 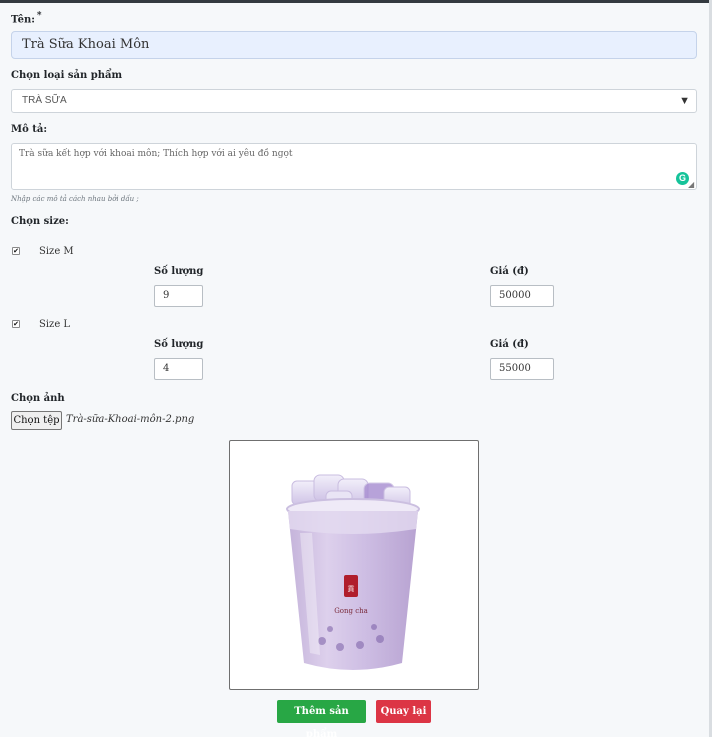 What do you see at coordinates (509, 271) in the screenshot?
I see `size-m-price-label: Giá (đ)` at bounding box center [509, 271].